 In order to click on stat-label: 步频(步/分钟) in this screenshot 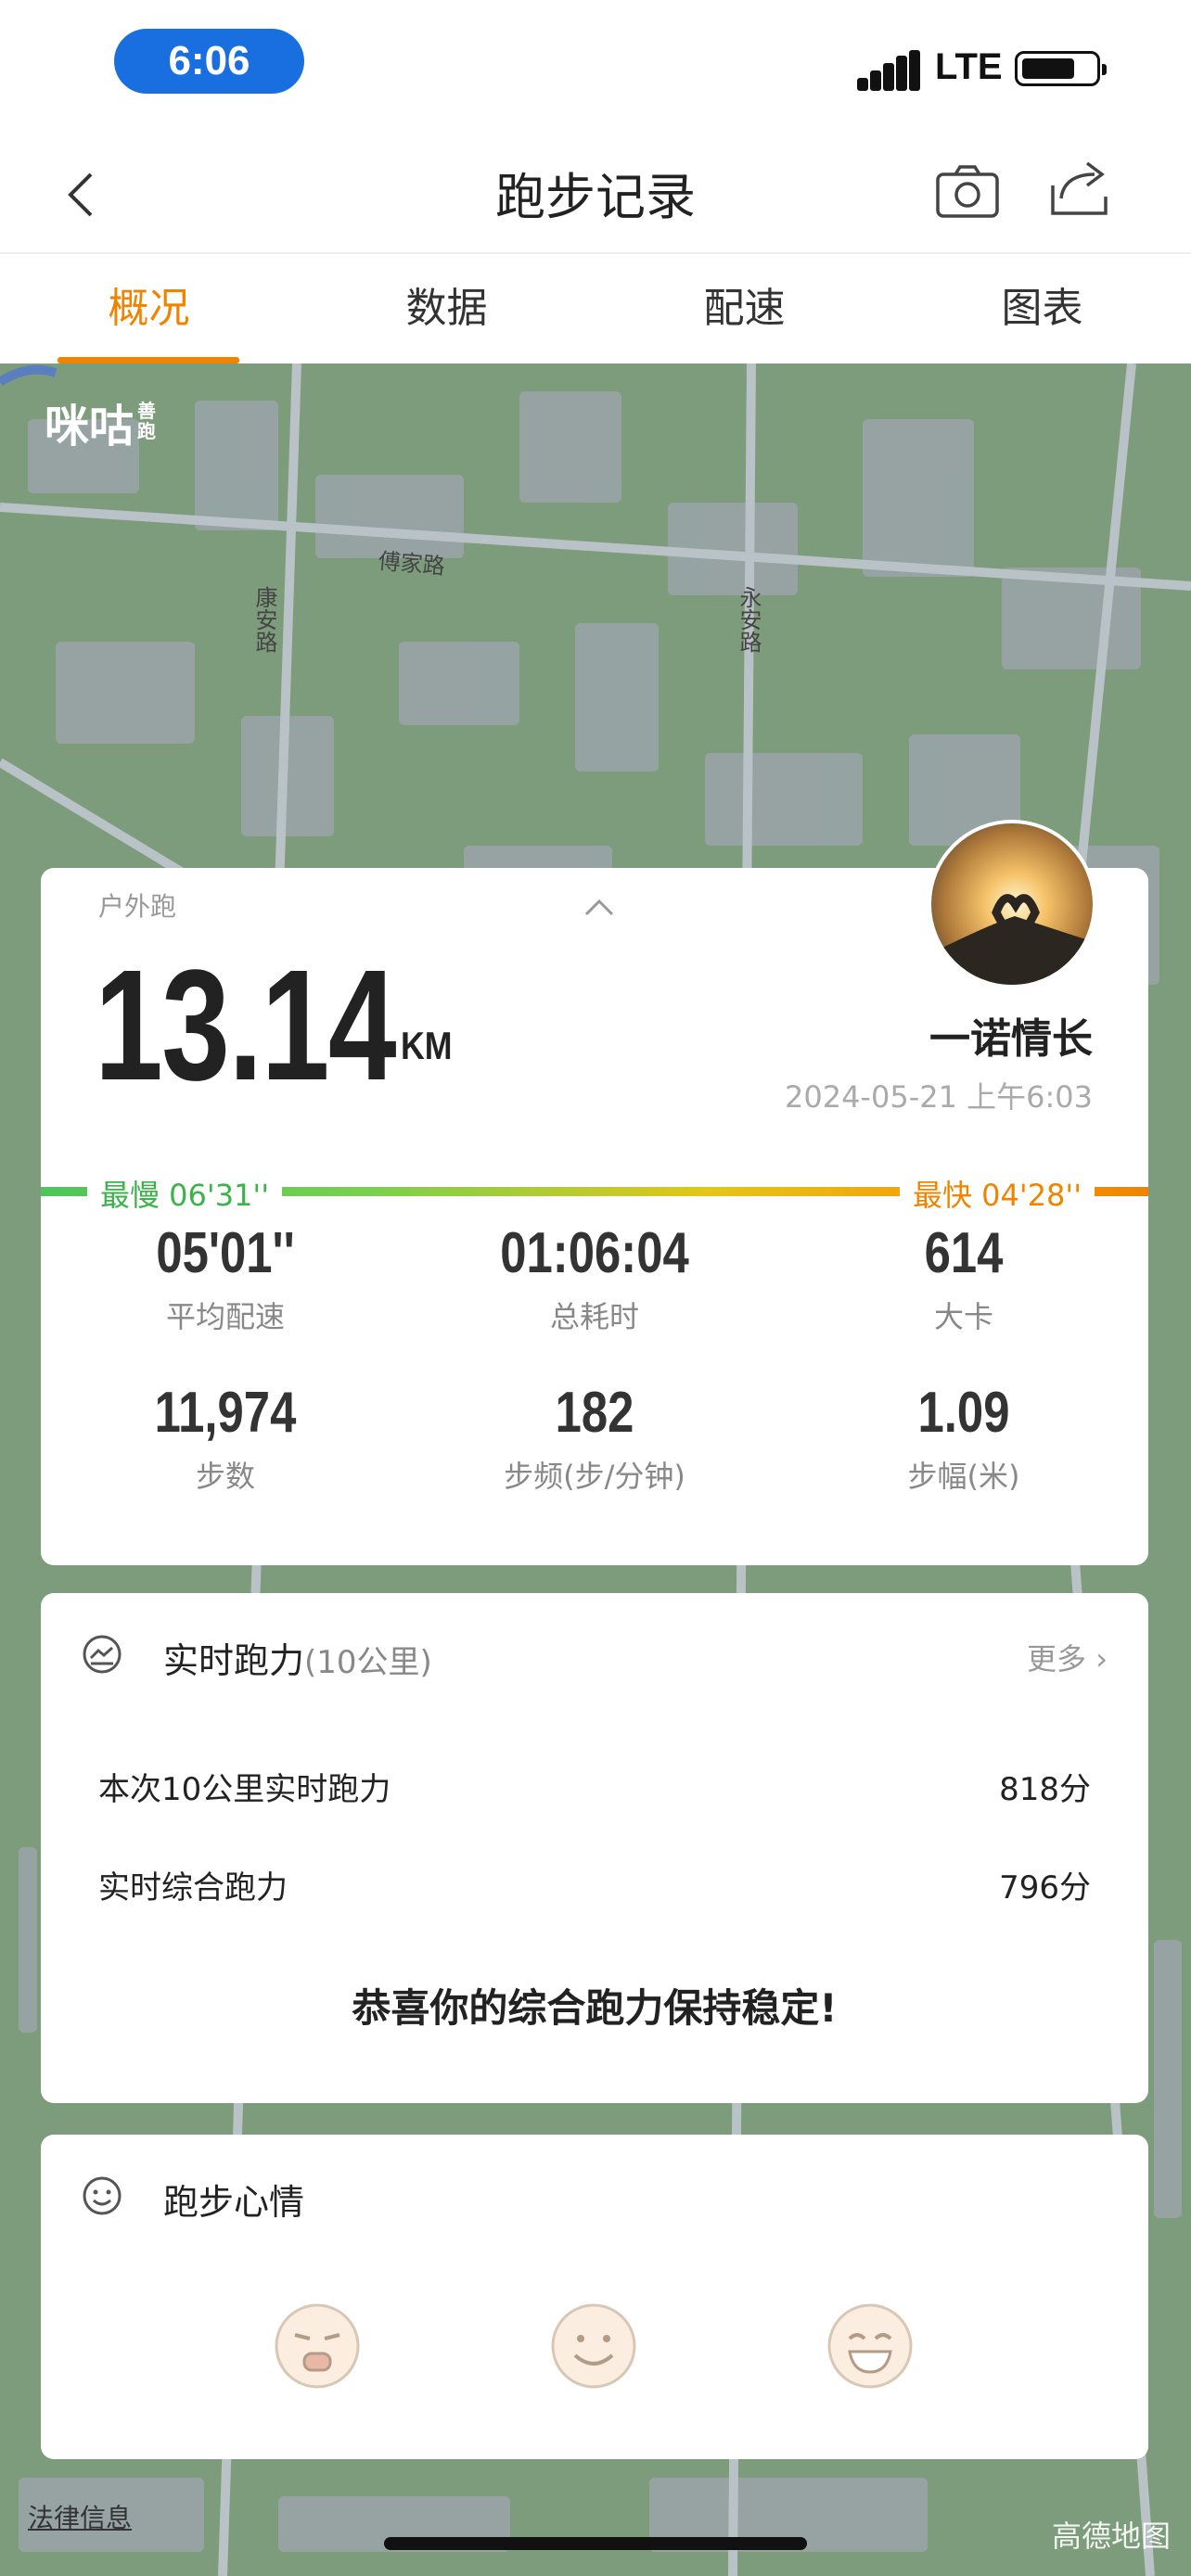, I will do `click(594, 1477)`.